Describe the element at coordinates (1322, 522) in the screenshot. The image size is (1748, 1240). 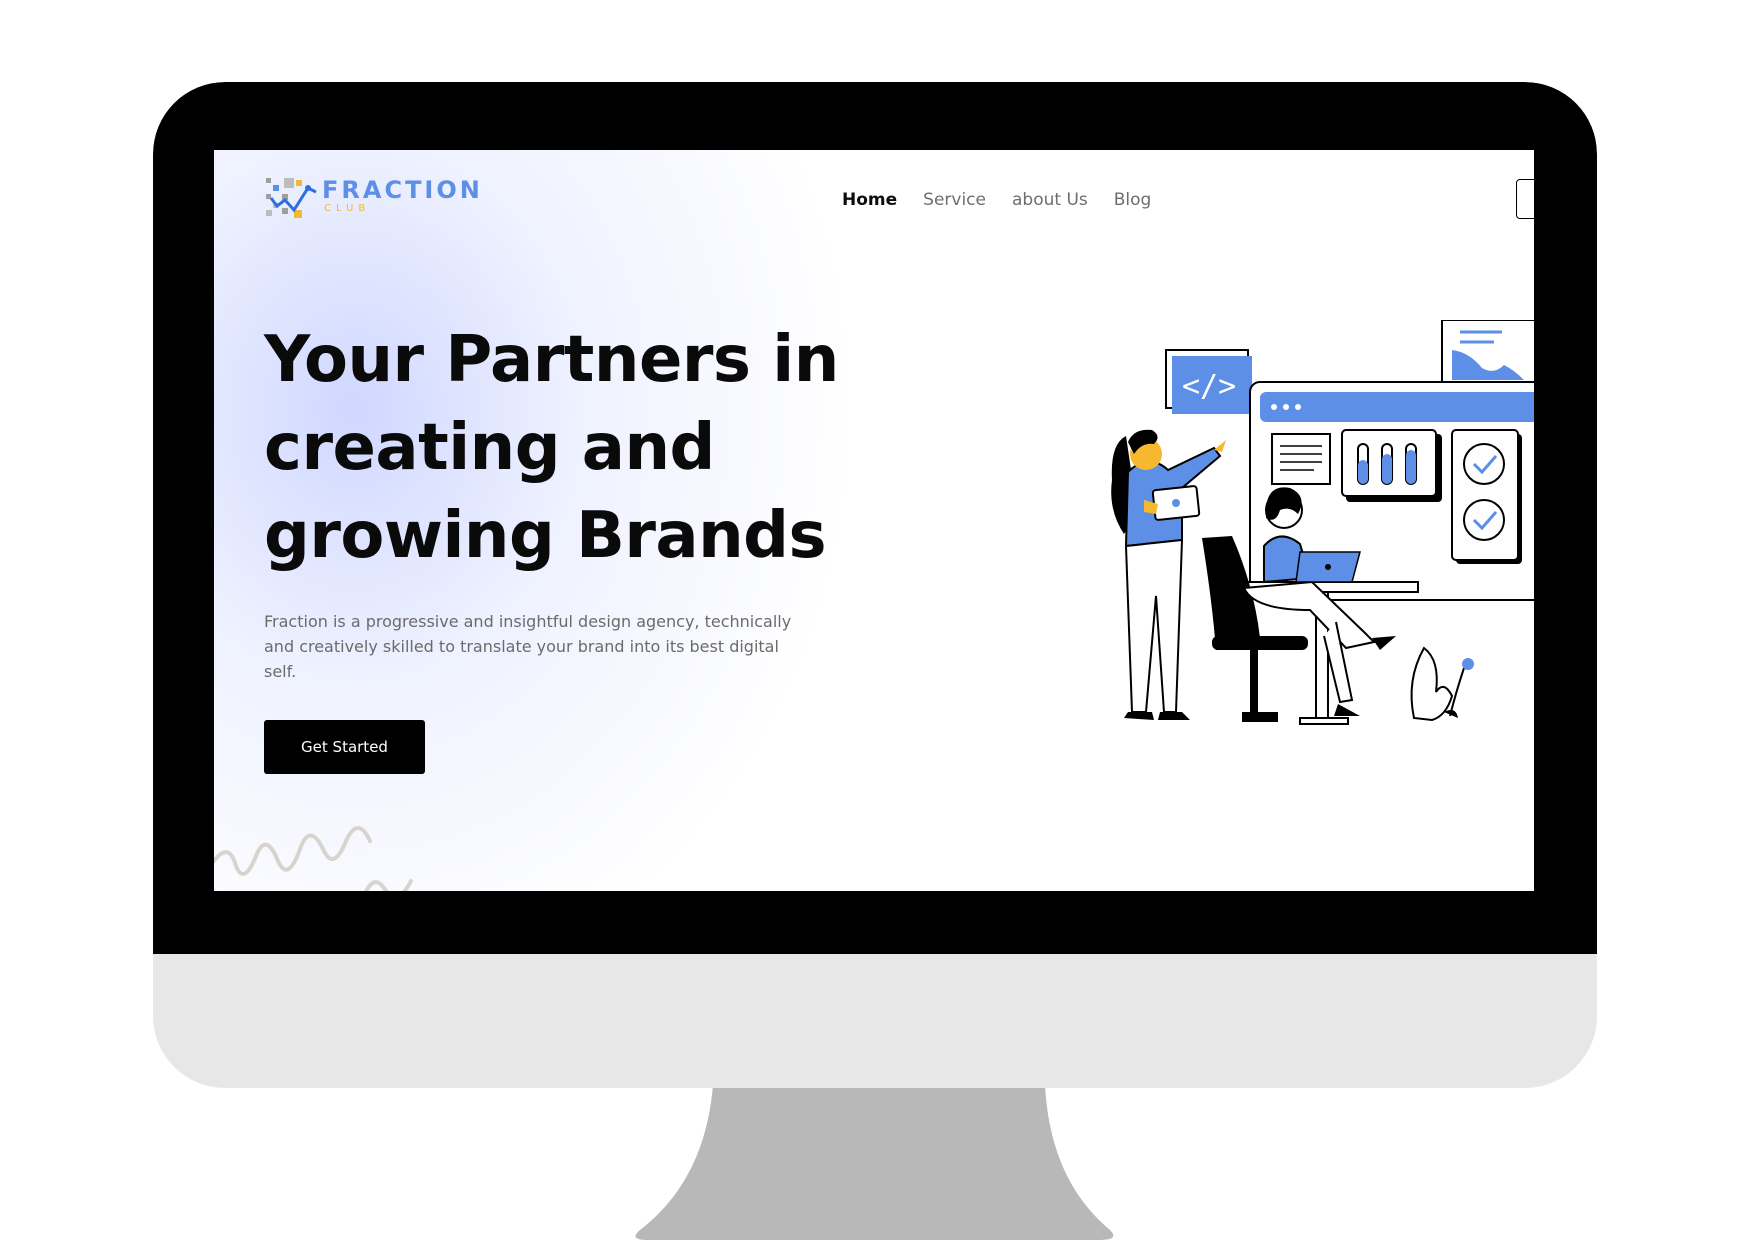
I see `team-working-illustration: </>` at that location.